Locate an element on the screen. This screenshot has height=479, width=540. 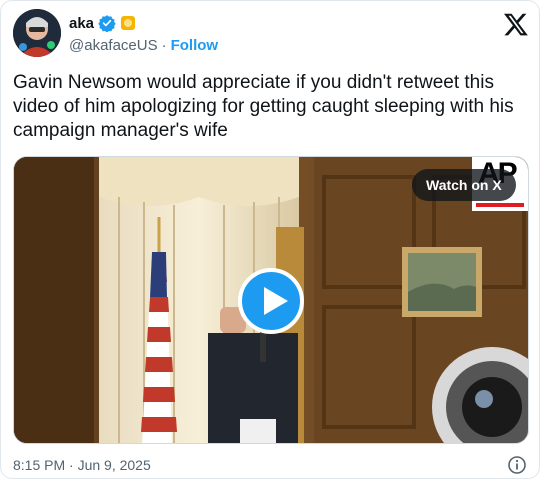
avatar is located at coordinates (37, 33).